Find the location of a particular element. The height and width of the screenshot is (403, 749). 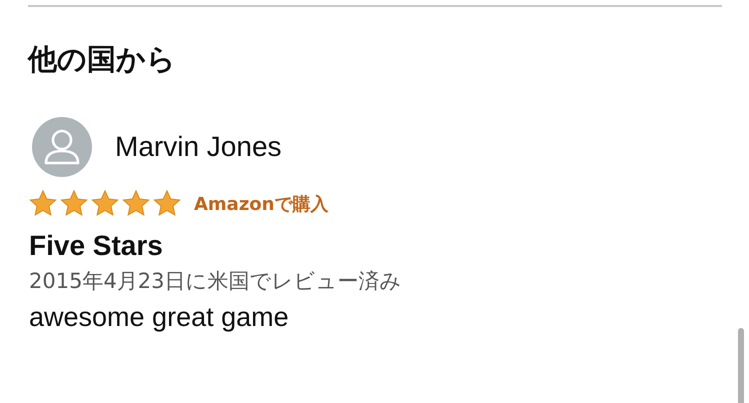

review-text: awesome great game is located at coordinates (159, 317).